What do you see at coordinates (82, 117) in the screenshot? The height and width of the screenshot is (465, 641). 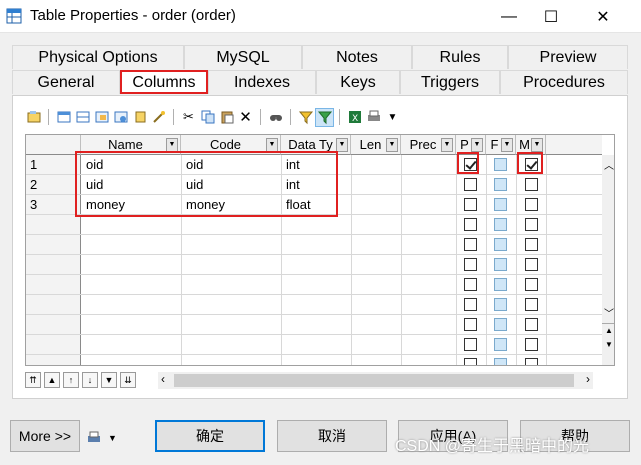 I see `insert-row-icon` at bounding box center [82, 117].